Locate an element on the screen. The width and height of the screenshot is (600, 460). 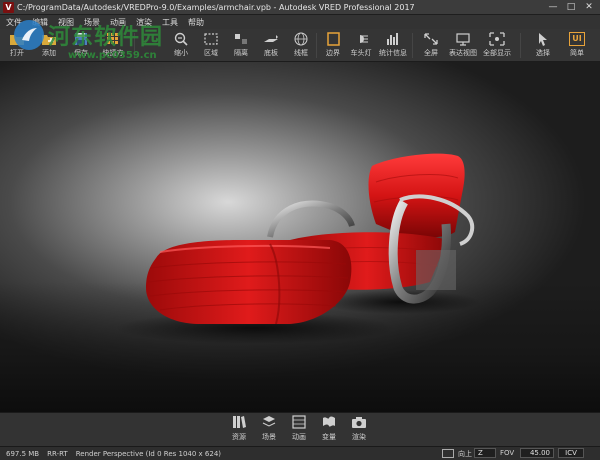
menu-animation: 动画 is located at coordinates (118, 22).